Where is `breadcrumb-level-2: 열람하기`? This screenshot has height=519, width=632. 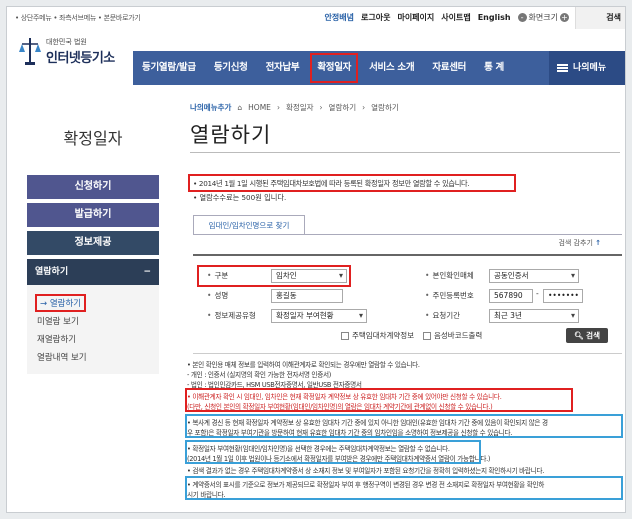
breadcrumb-level-2: 열람하기 is located at coordinates (343, 107).